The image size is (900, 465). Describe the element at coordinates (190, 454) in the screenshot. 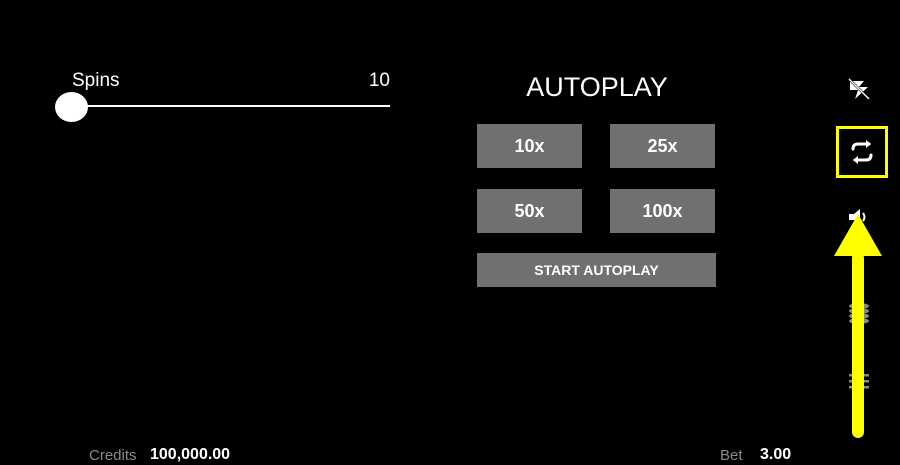

I see `credits-value: 100,000.00` at that location.